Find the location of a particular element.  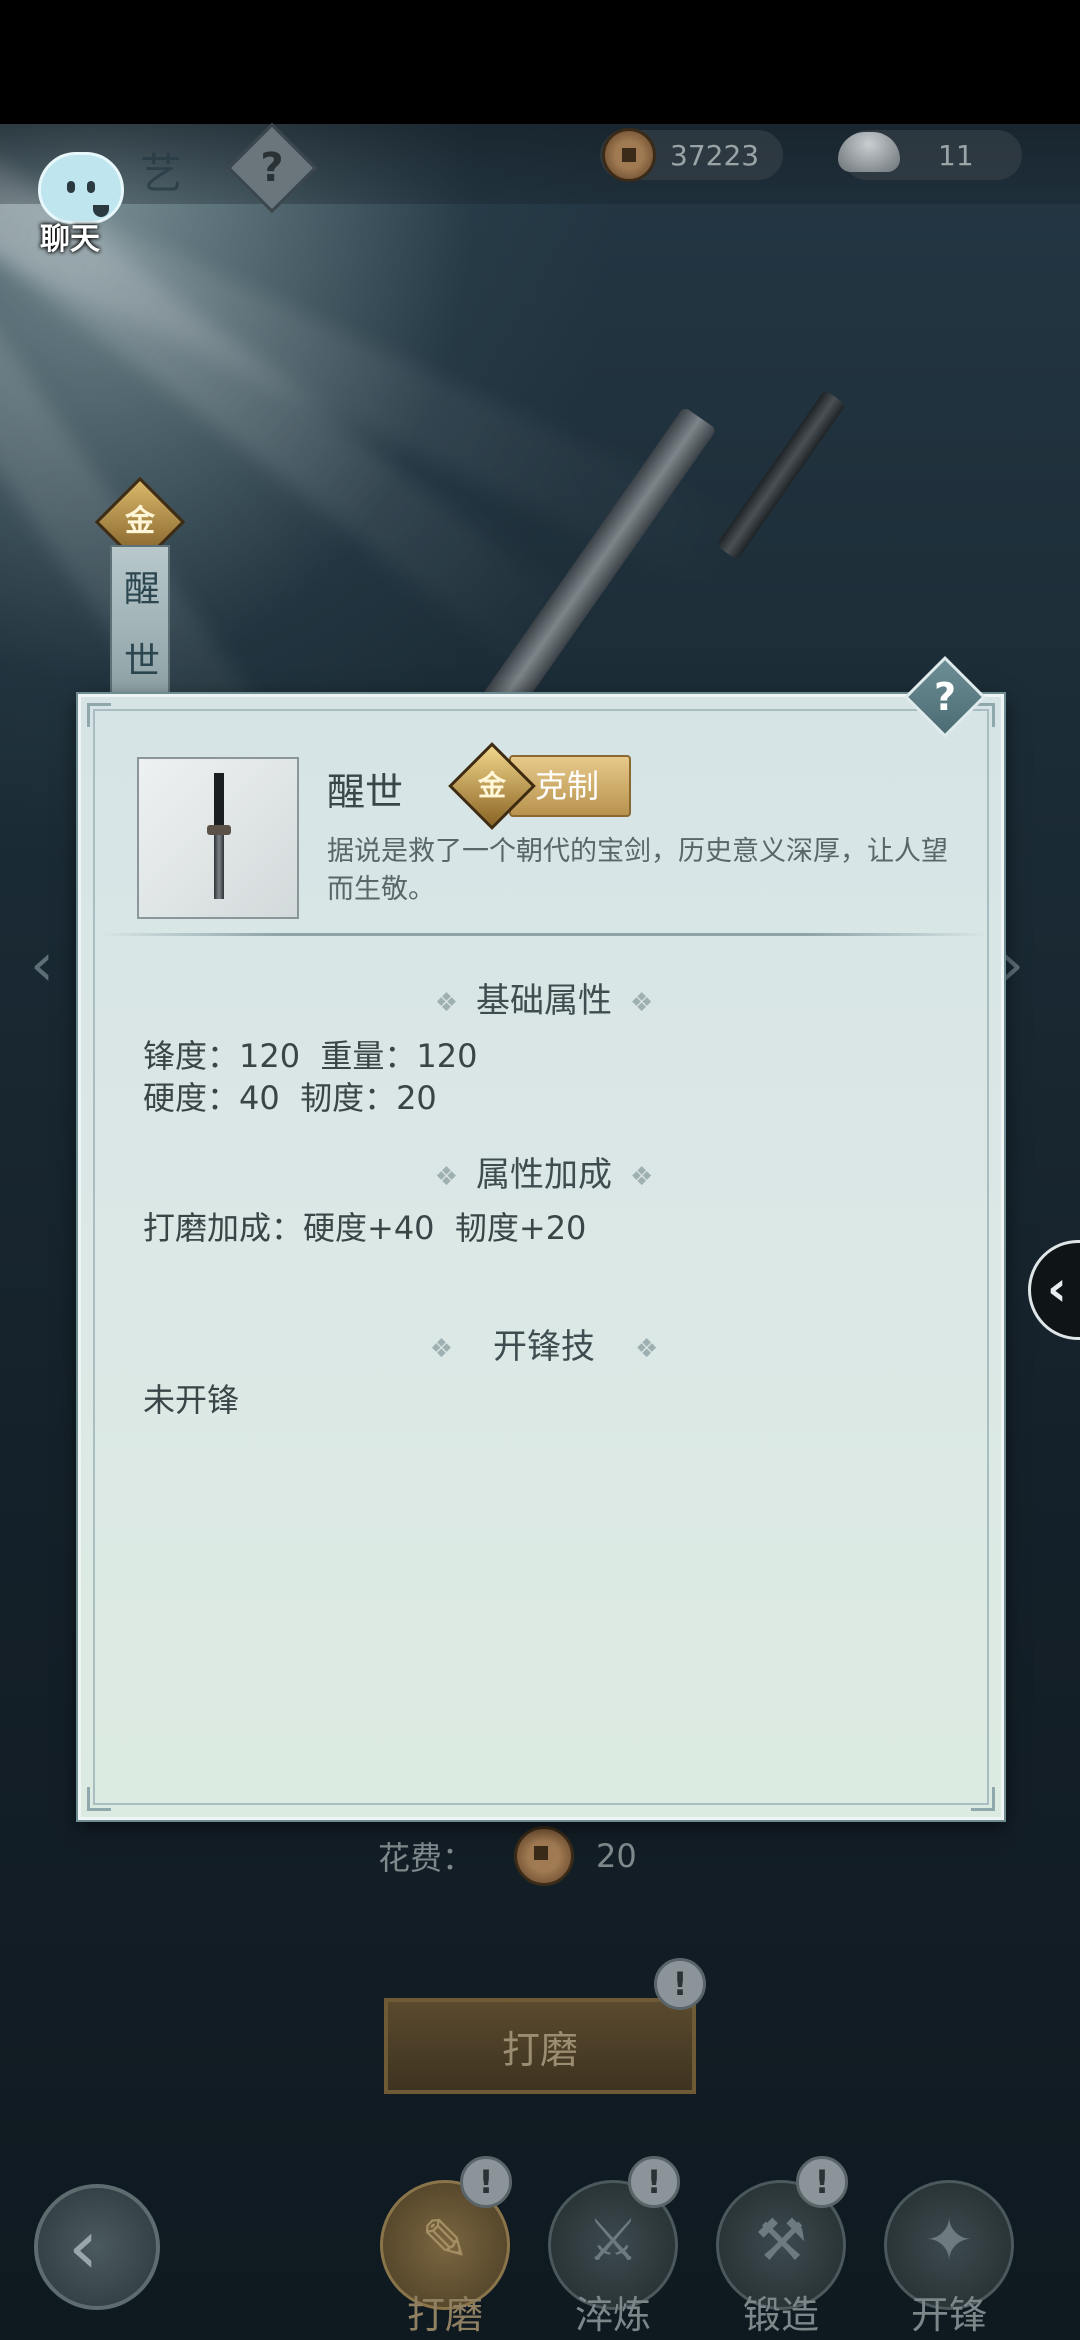

back-button: ‹ is located at coordinates (97, 2247).